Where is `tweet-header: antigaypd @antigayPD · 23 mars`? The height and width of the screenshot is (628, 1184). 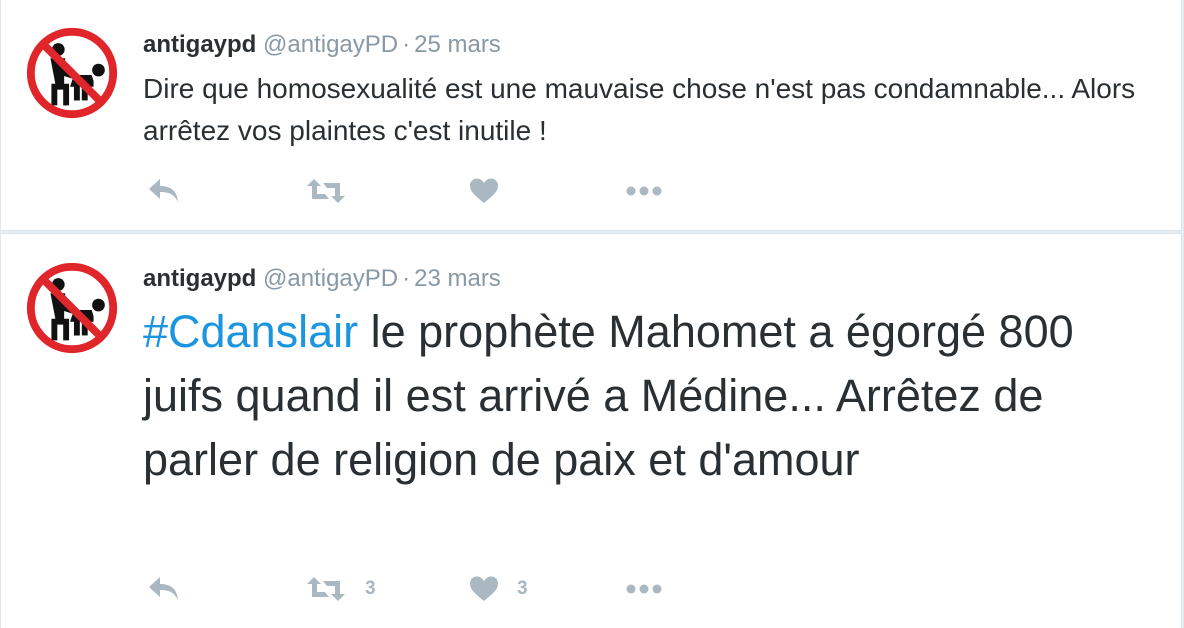
tweet-header: antigaypd @antigayPD · 23 mars is located at coordinates (322, 279).